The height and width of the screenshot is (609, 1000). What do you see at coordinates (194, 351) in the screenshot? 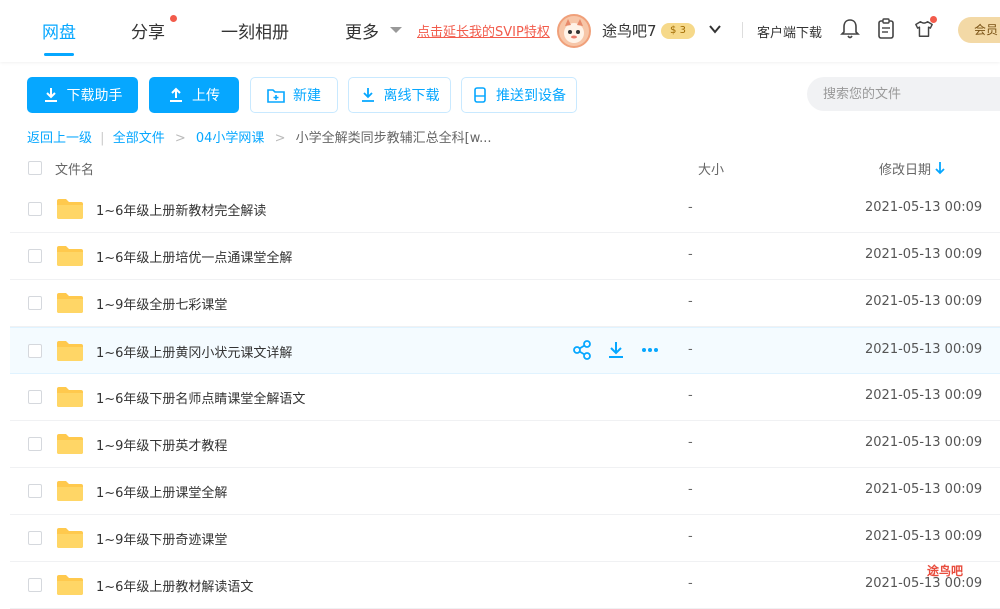
I see `file-name: 1~6年级上册黄冈小状元课文详解` at bounding box center [194, 351].